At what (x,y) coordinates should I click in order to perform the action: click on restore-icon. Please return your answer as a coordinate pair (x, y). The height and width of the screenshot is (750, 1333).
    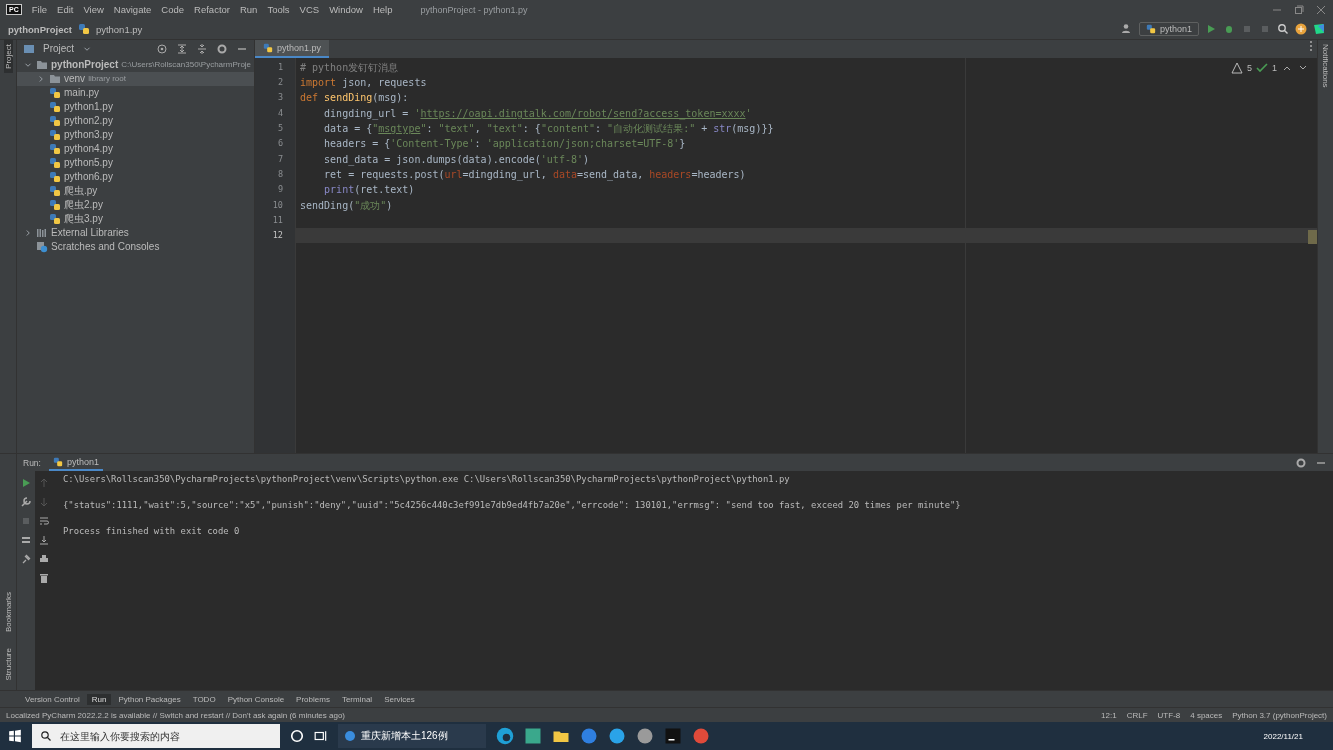
    Looking at the image, I should click on (1299, 9).